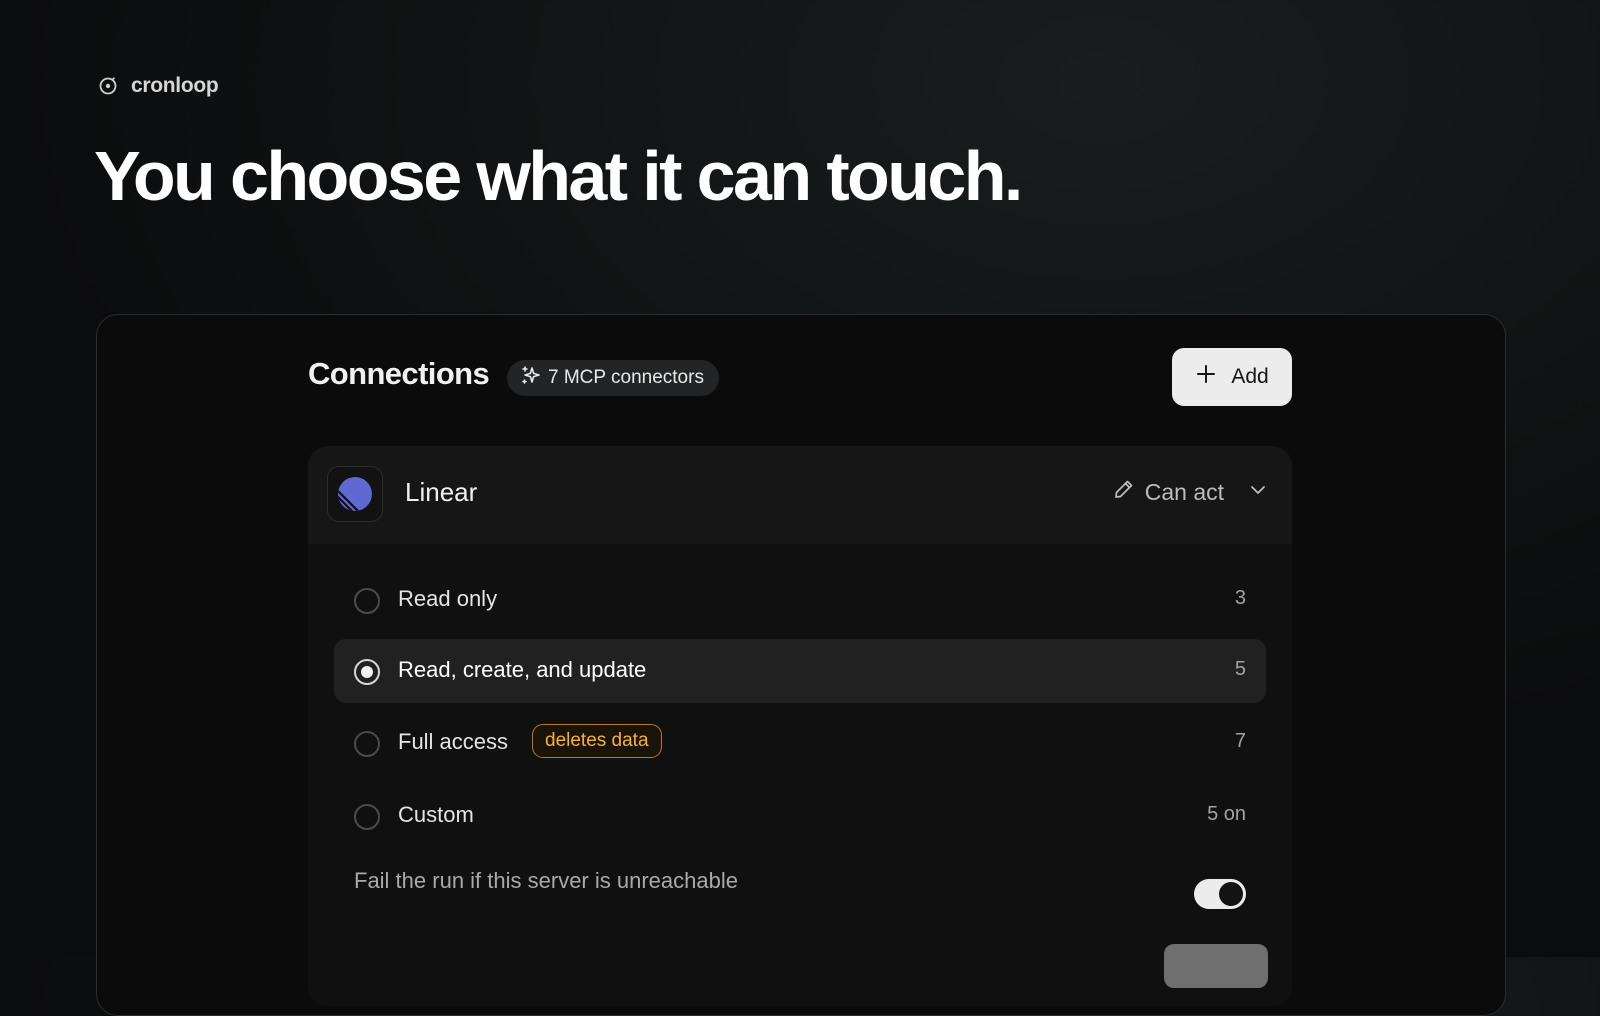 This screenshot has width=1600, height=1016. Describe the element at coordinates (441, 492) in the screenshot. I see `connector-name: Linear` at that location.